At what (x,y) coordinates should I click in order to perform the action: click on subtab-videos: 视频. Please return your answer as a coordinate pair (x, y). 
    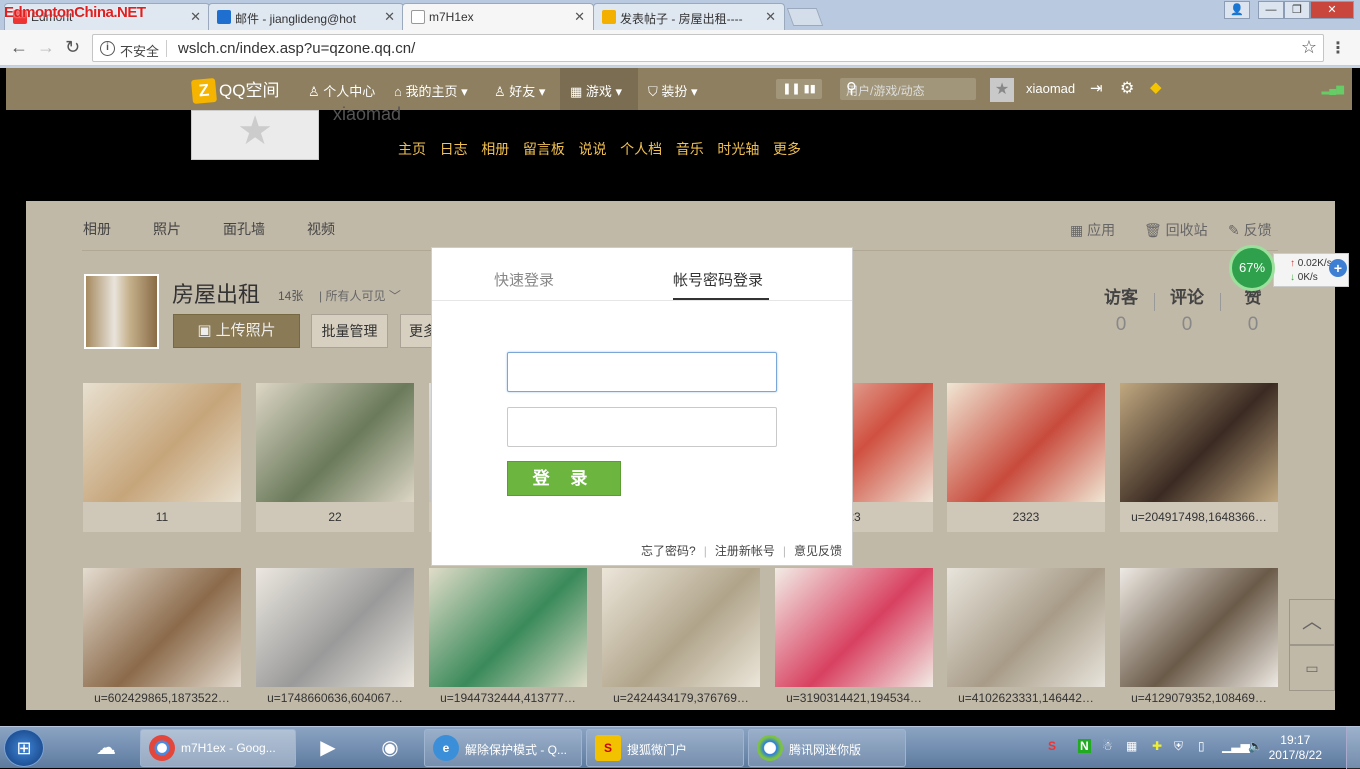
    Looking at the image, I should click on (321, 229).